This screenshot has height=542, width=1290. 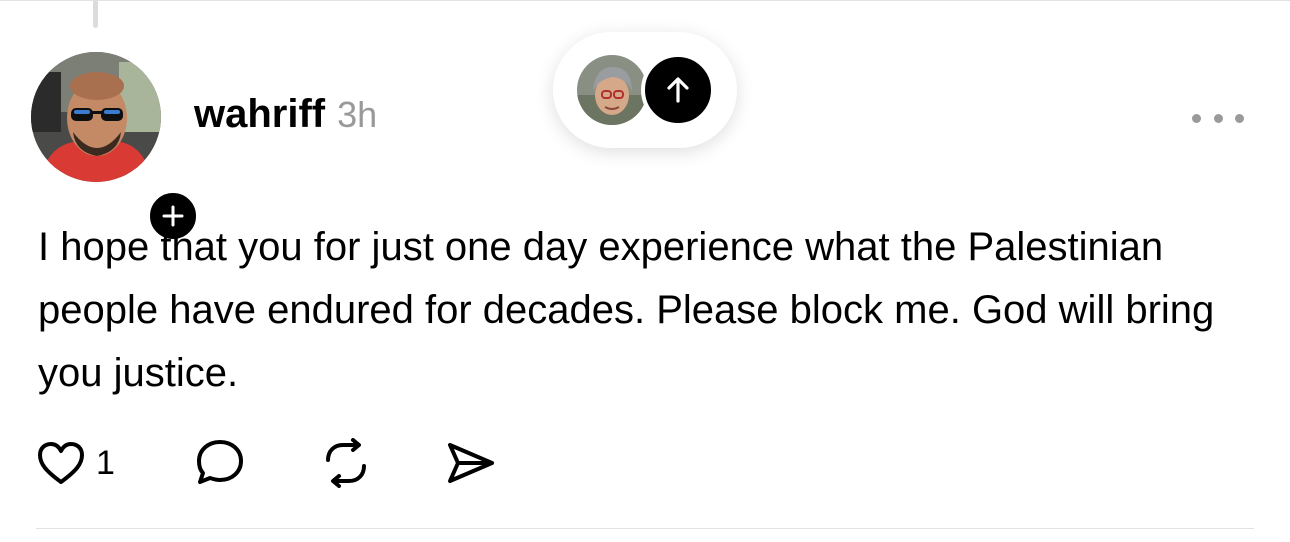 I want to click on arrow-up-icon, so click(x=678, y=90).